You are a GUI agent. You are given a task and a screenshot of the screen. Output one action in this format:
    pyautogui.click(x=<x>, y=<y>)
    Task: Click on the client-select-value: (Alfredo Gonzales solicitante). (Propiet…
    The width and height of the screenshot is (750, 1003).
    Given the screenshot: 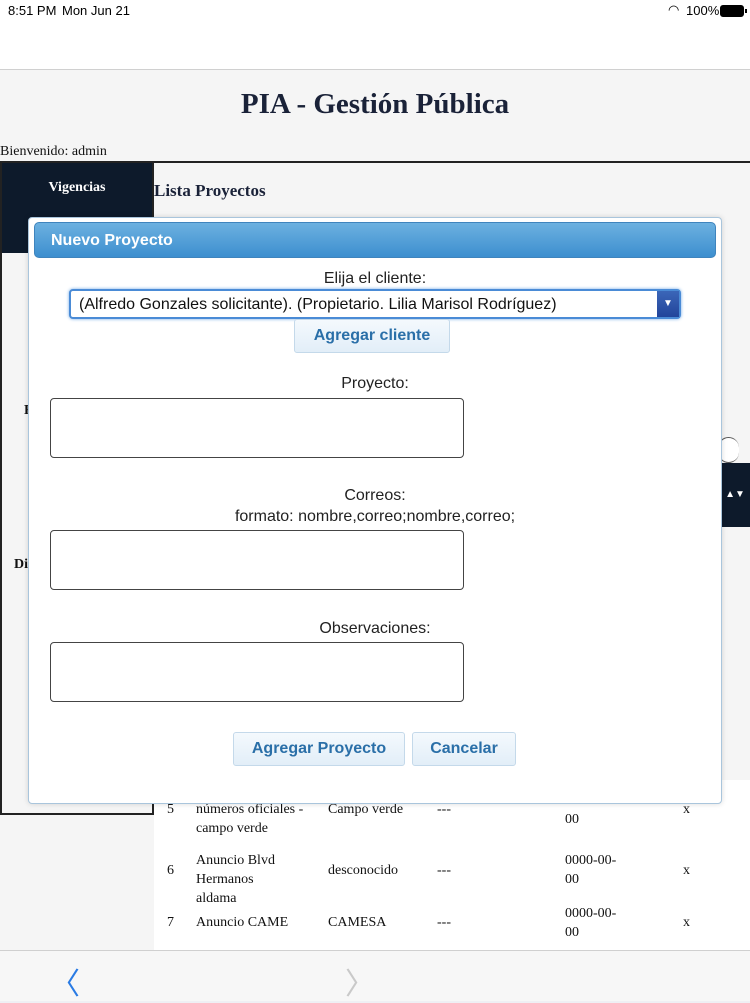 What is the action you would take?
    pyautogui.click(x=318, y=304)
    